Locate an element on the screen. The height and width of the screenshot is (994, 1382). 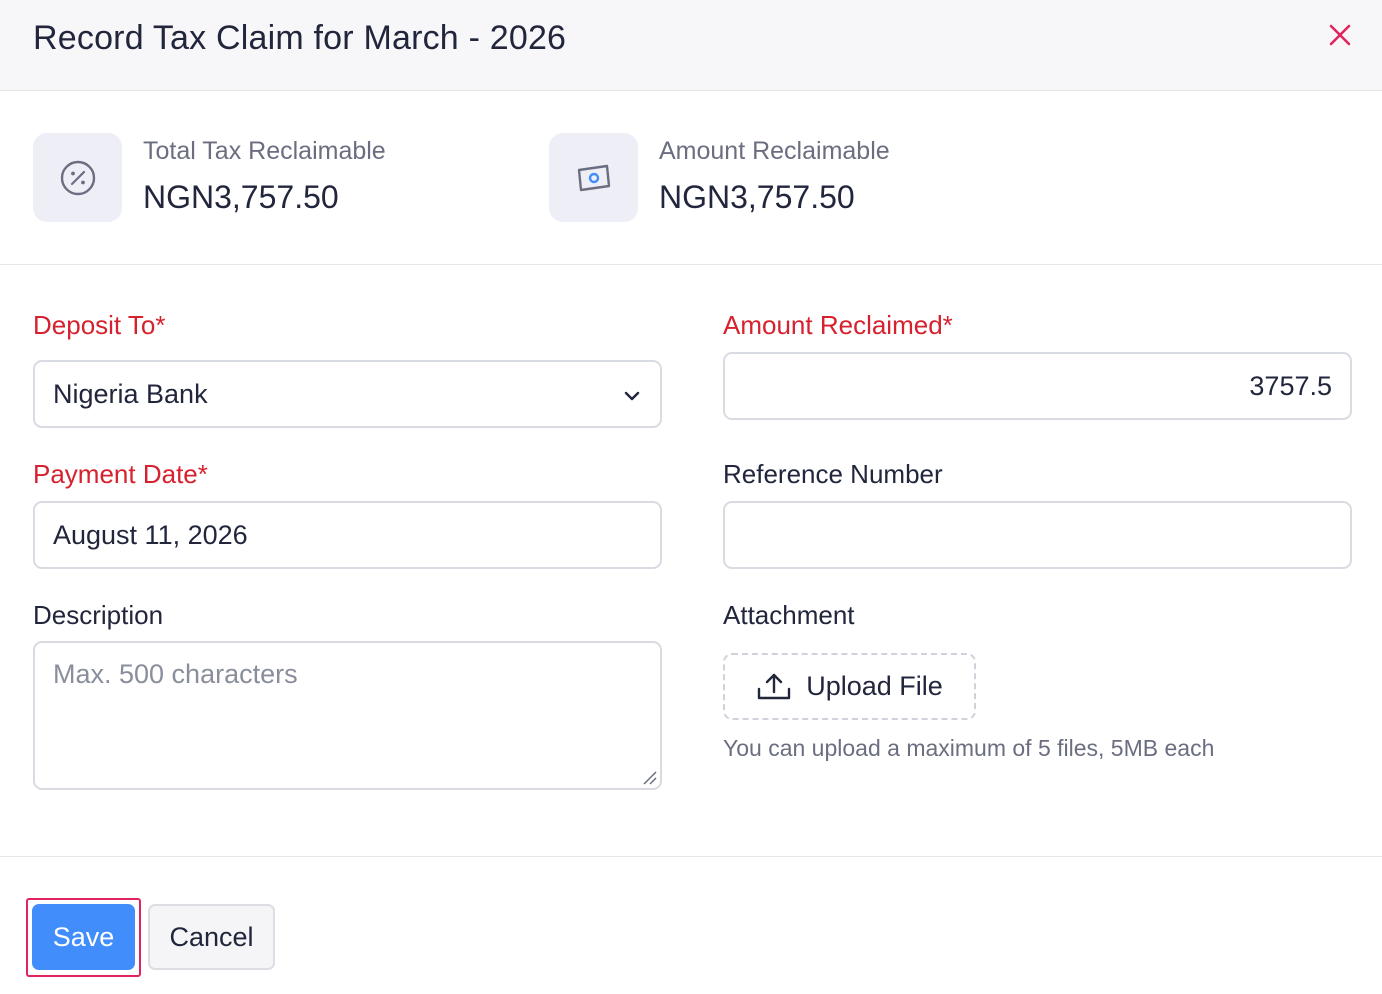
description-label: Description is located at coordinates (98, 615).